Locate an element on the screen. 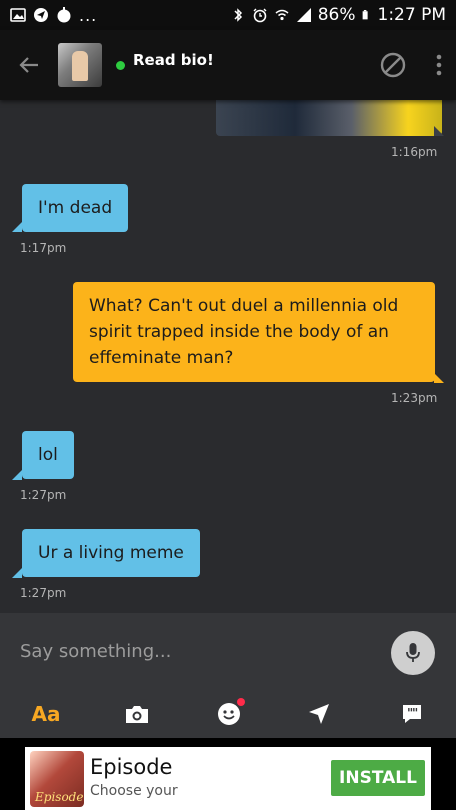  install-button: INSTALL is located at coordinates (378, 778).